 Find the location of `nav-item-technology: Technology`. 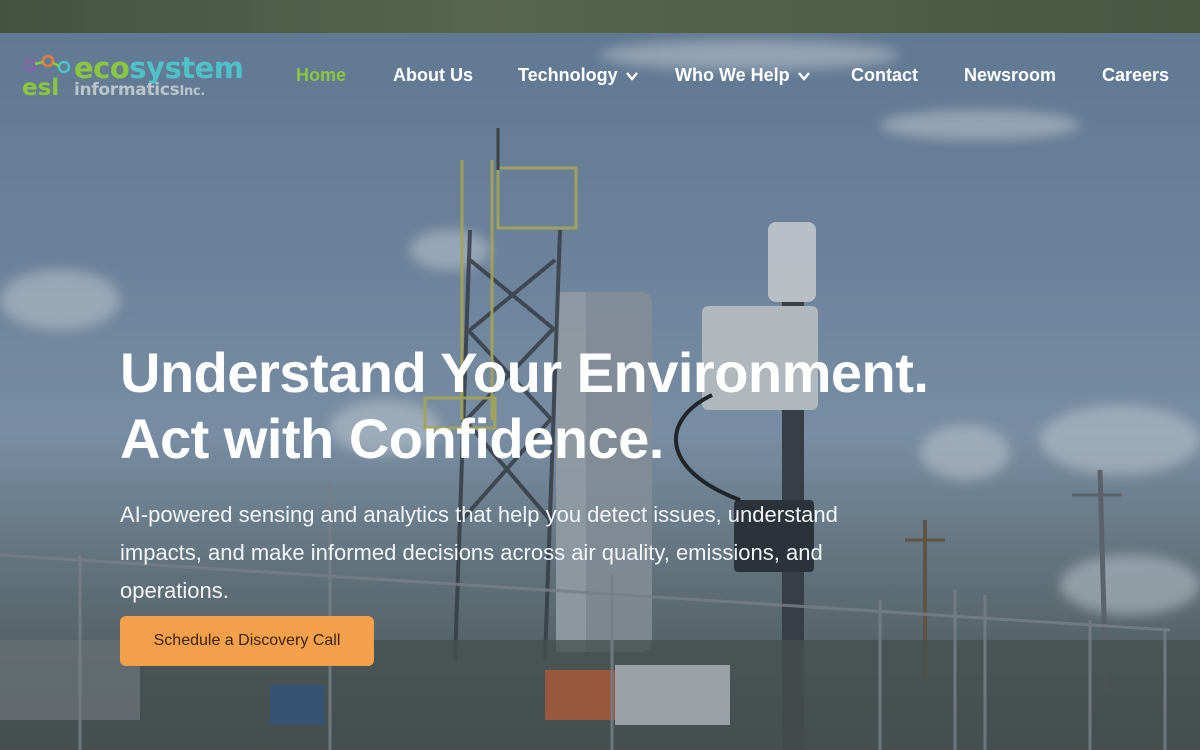

nav-item-technology: Technology is located at coordinates (579, 75).